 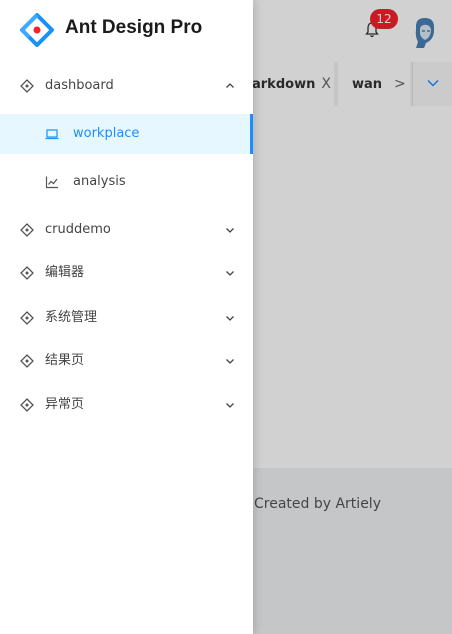 I want to click on chevron-up-icon, so click(x=230, y=85).